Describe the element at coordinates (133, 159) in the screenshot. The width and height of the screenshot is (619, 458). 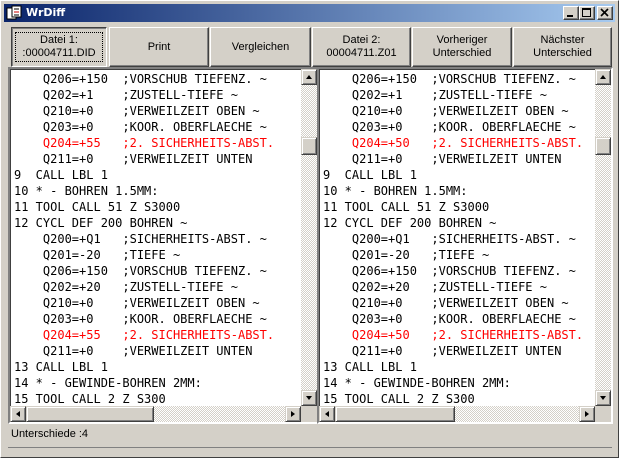
I see `left-code-line: Q211=+0 ;VERWEILZEIT UNTEN` at that location.